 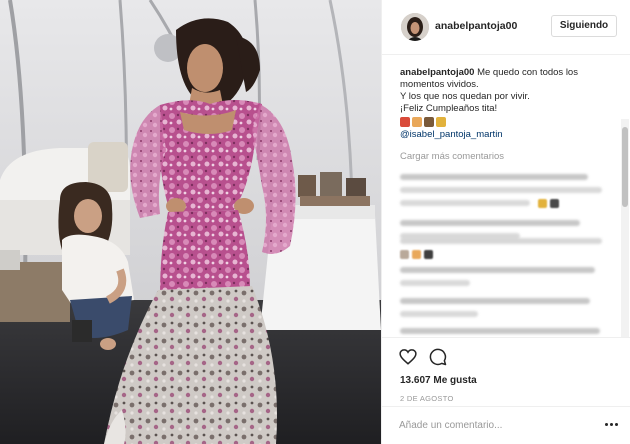 What do you see at coordinates (611, 424) in the screenshot?
I see `more-options-icon` at bounding box center [611, 424].